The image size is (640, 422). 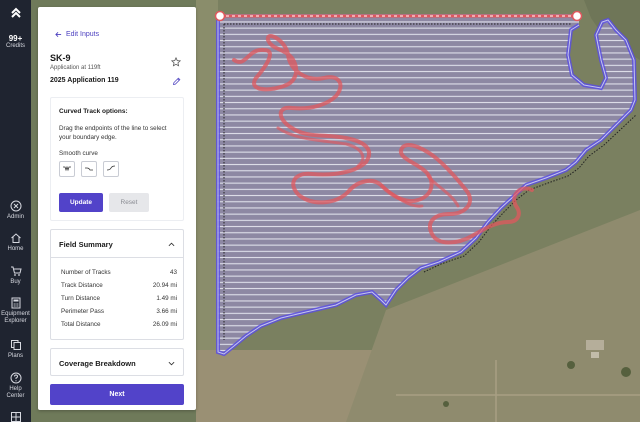 What do you see at coordinates (81, 324) in the screenshot?
I see `summary-row-label: Total Distance` at bounding box center [81, 324].